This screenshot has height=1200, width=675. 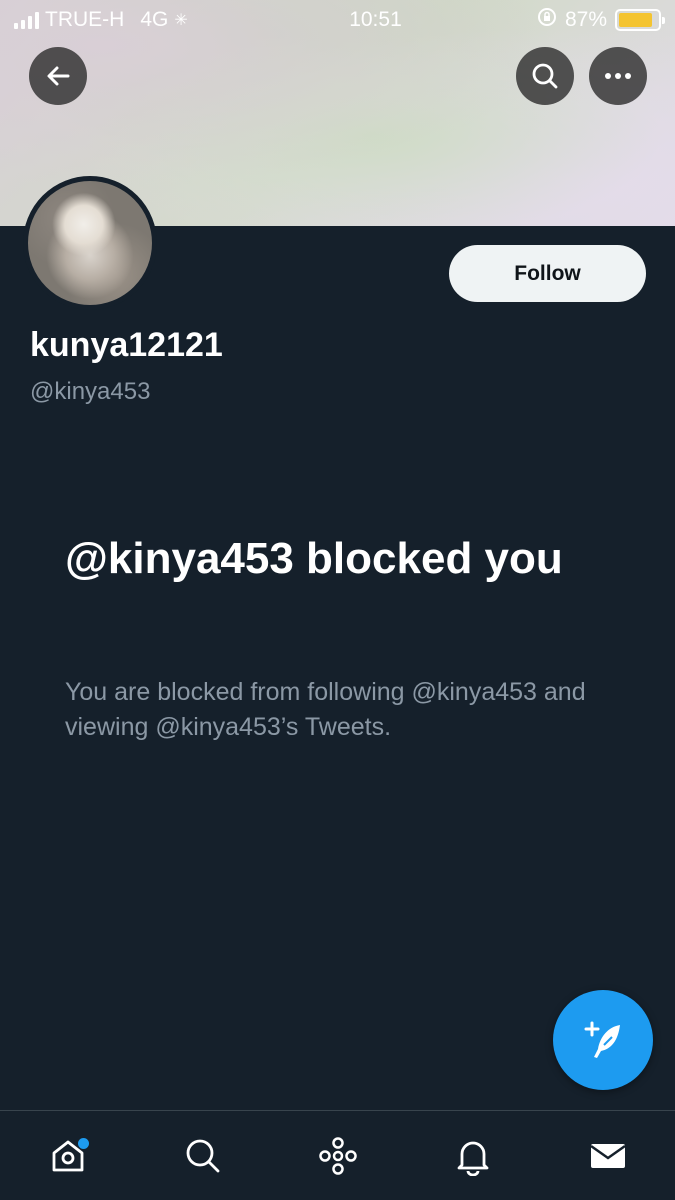 I want to click on mail-icon, so click(x=607, y=1155).